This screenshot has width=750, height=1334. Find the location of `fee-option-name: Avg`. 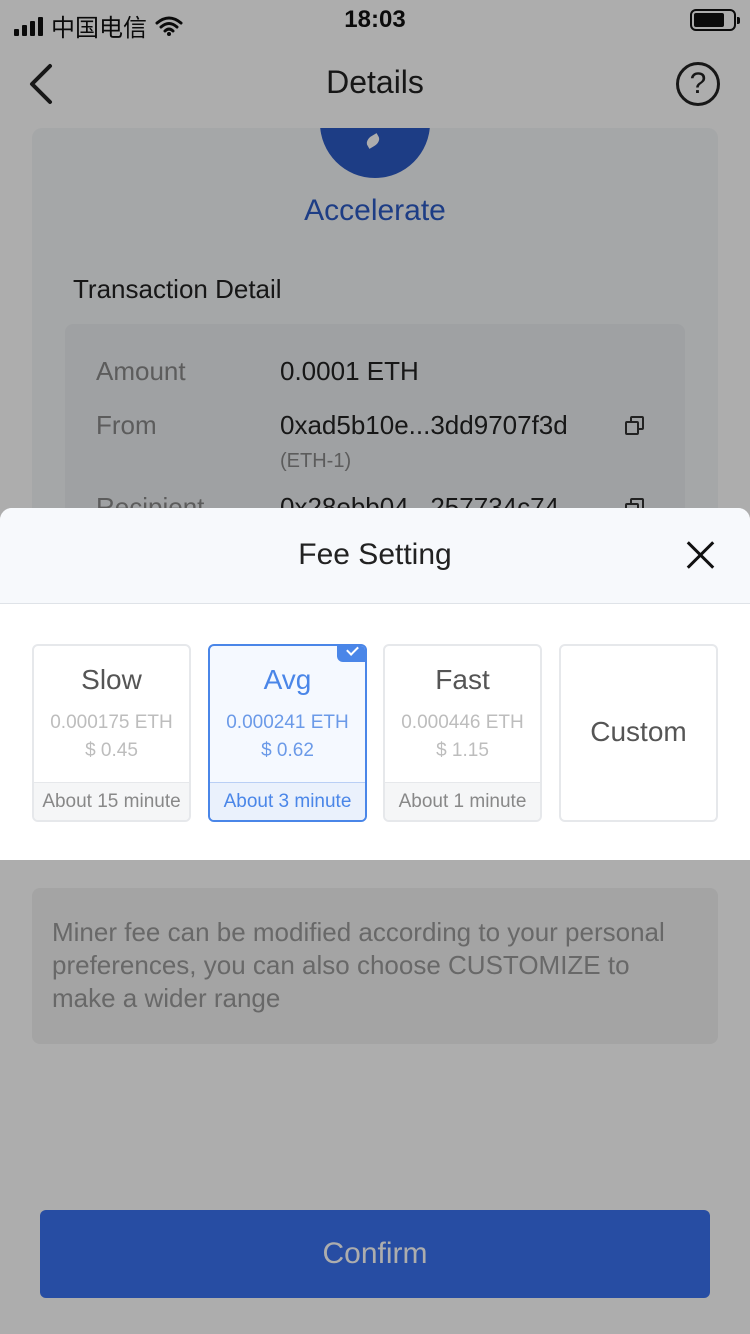

fee-option-name: Avg is located at coordinates (287, 679).